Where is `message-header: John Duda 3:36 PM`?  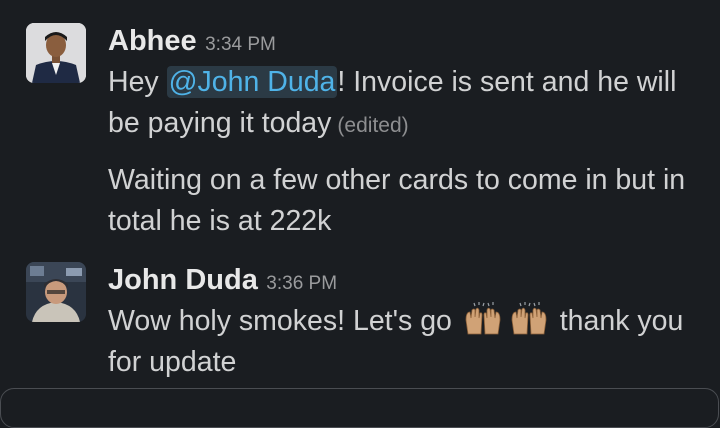 message-header: John Duda 3:36 PM is located at coordinates (222, 280).